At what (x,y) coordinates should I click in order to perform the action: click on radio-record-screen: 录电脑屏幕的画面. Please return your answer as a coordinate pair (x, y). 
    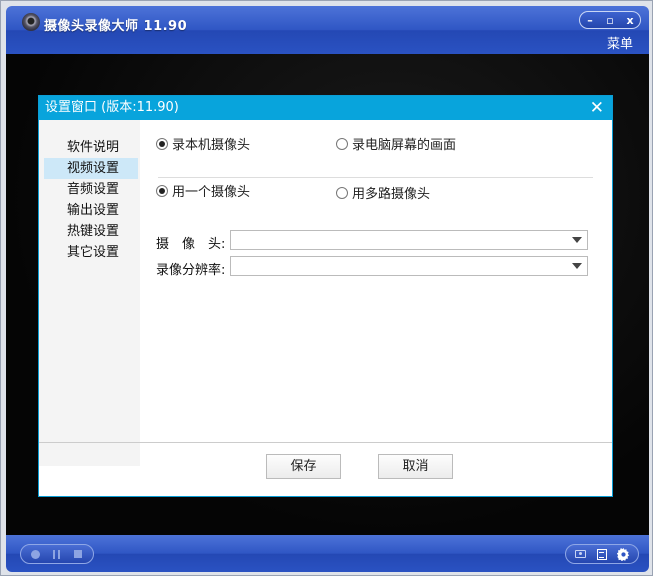
    Looking at the image, I should click on (396, 143).